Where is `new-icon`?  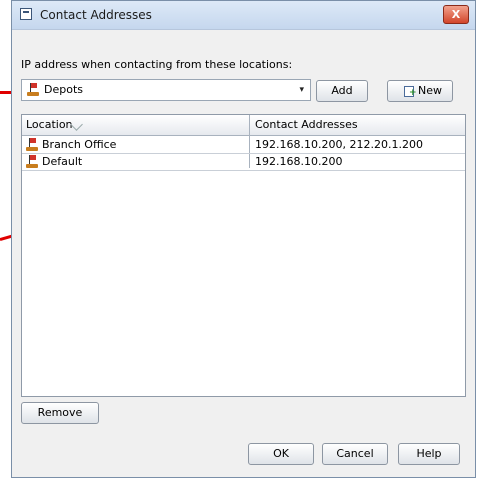 new-icon is located at coordinates (410, 92).